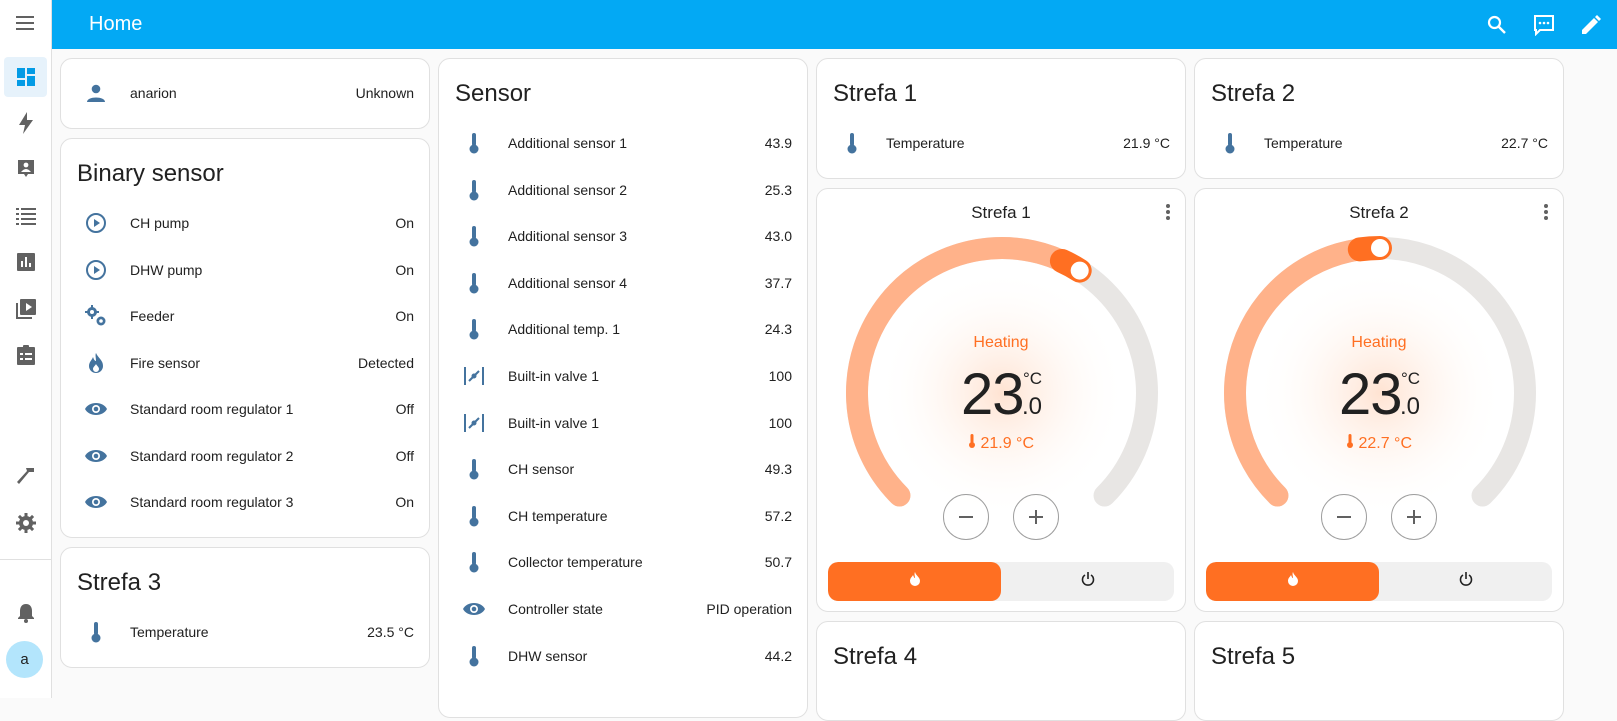 The width and height of the screenshot is (1617, 721). I want to click on target-unit: °C, so click(1033, 378).